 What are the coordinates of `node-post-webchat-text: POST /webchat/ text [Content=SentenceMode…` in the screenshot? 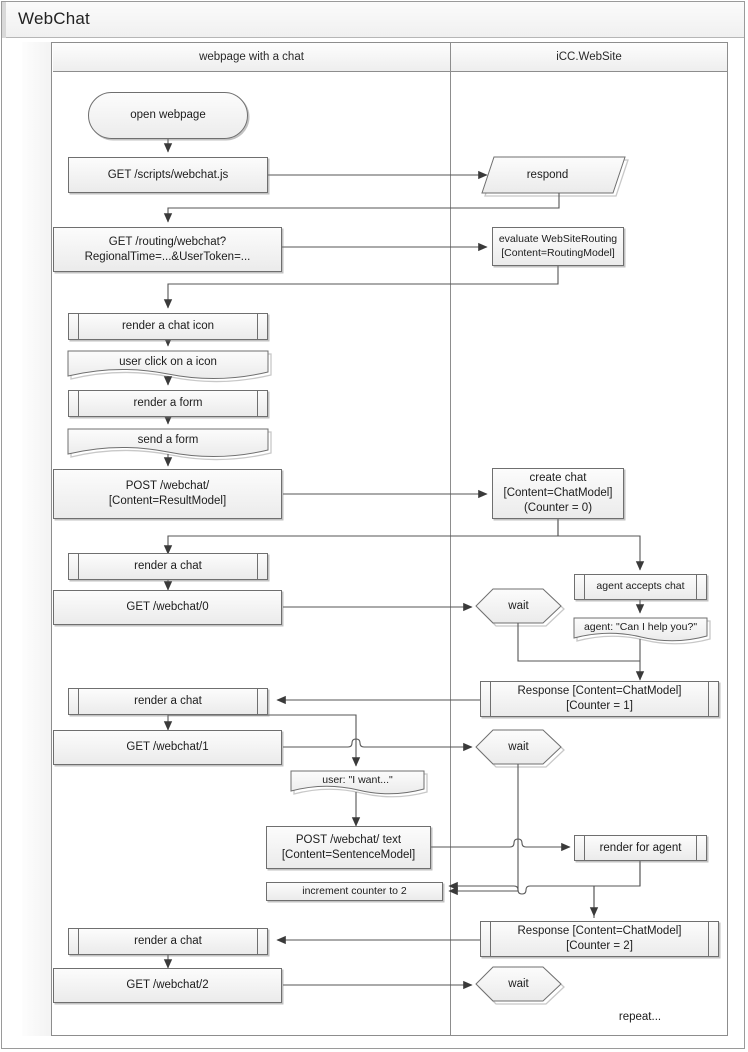 It's located at (348, 847).